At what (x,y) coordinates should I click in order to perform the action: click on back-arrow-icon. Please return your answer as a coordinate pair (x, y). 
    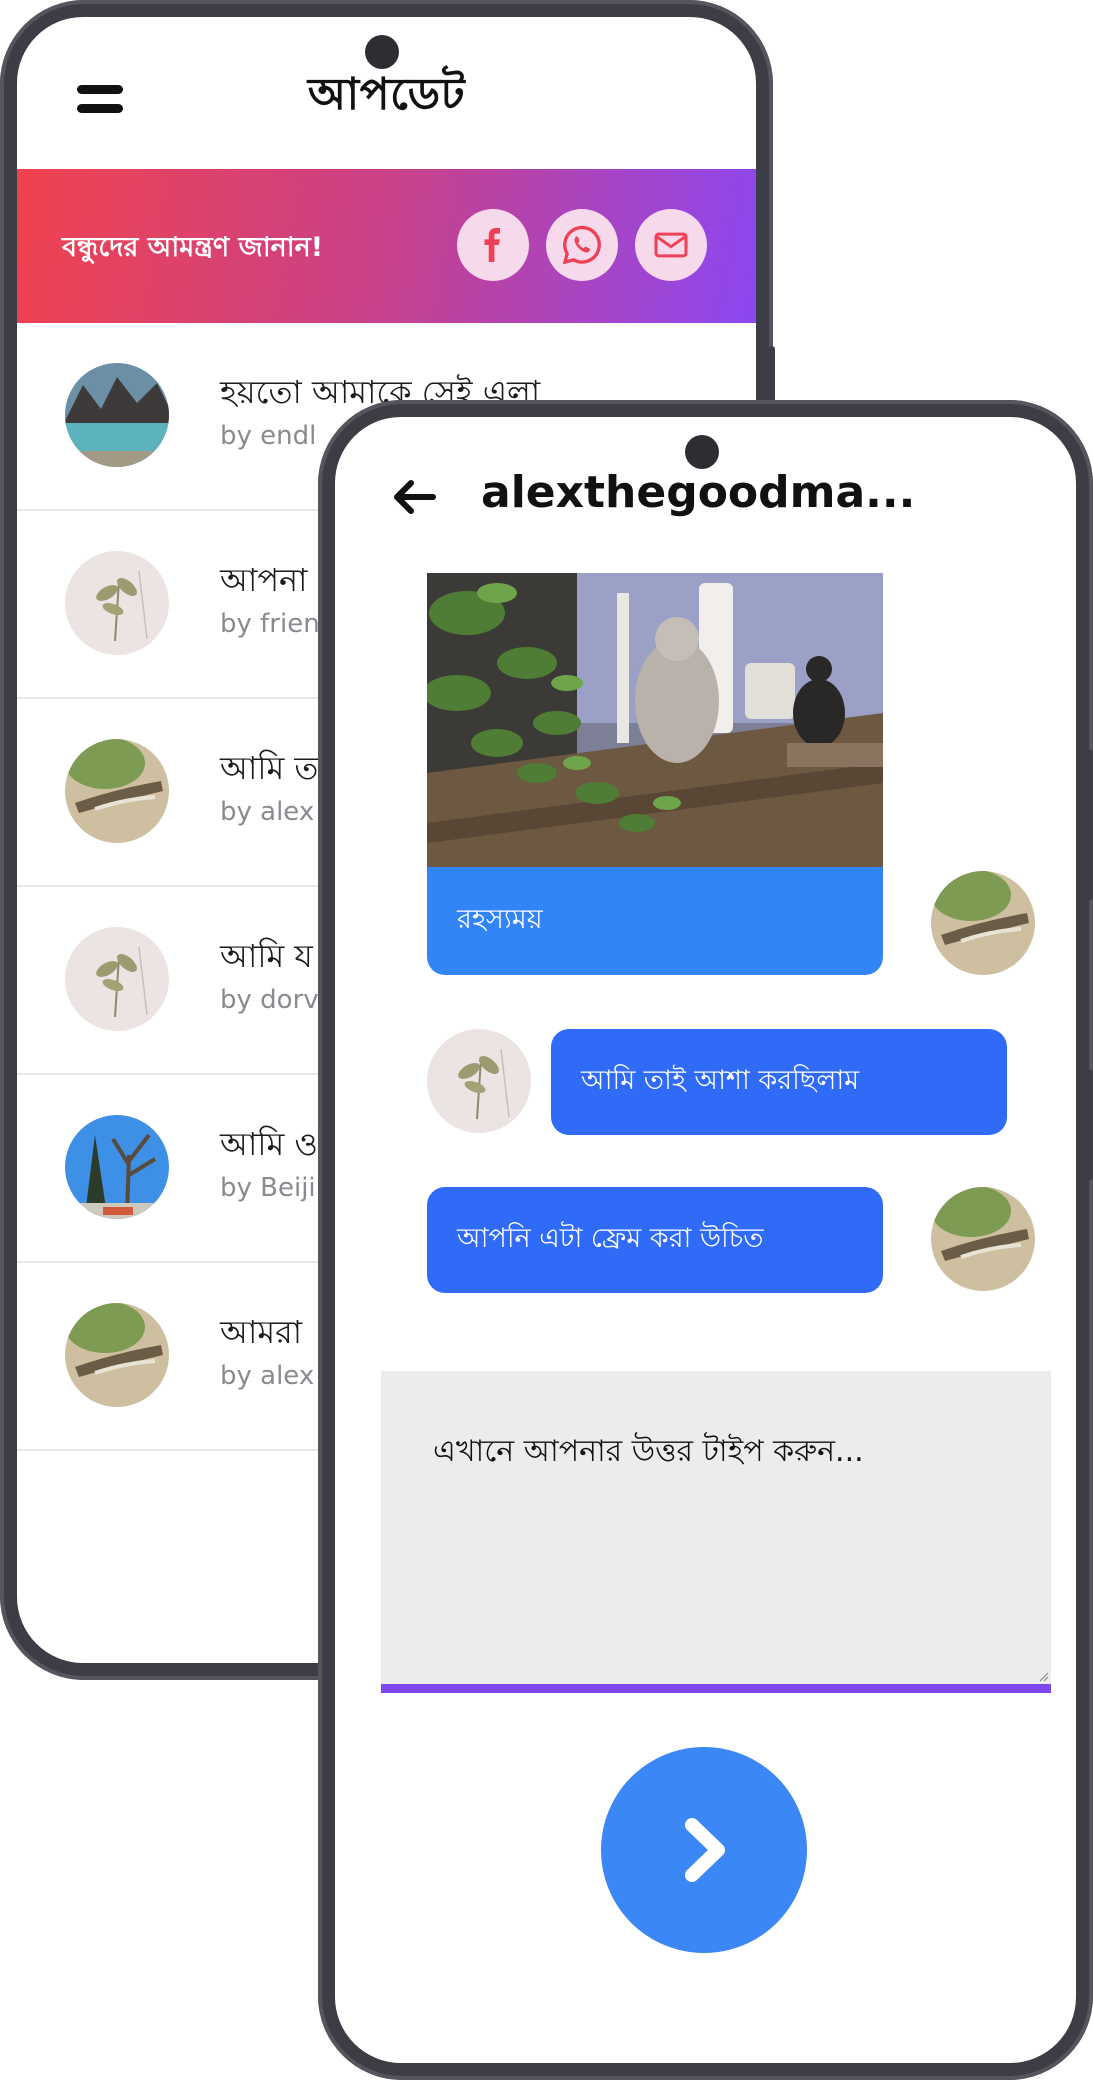
    Looking at the image, I should click on (414, 497).